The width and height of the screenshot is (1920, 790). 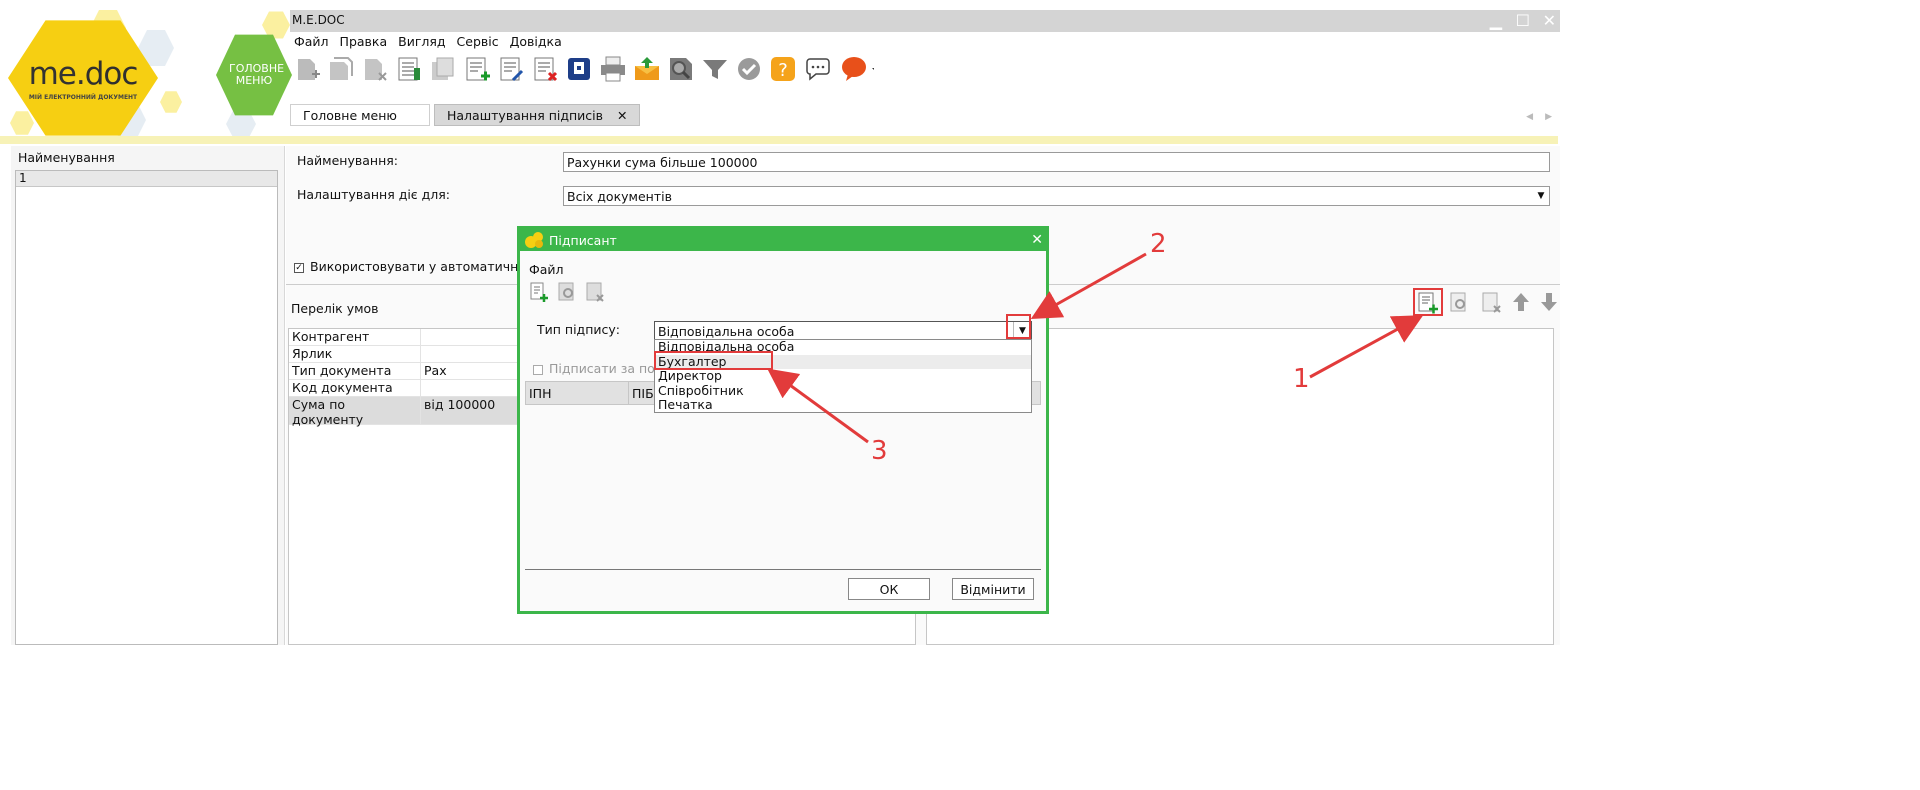 I want to click on annotation-number-3: 3, so click(x=879, y=451).